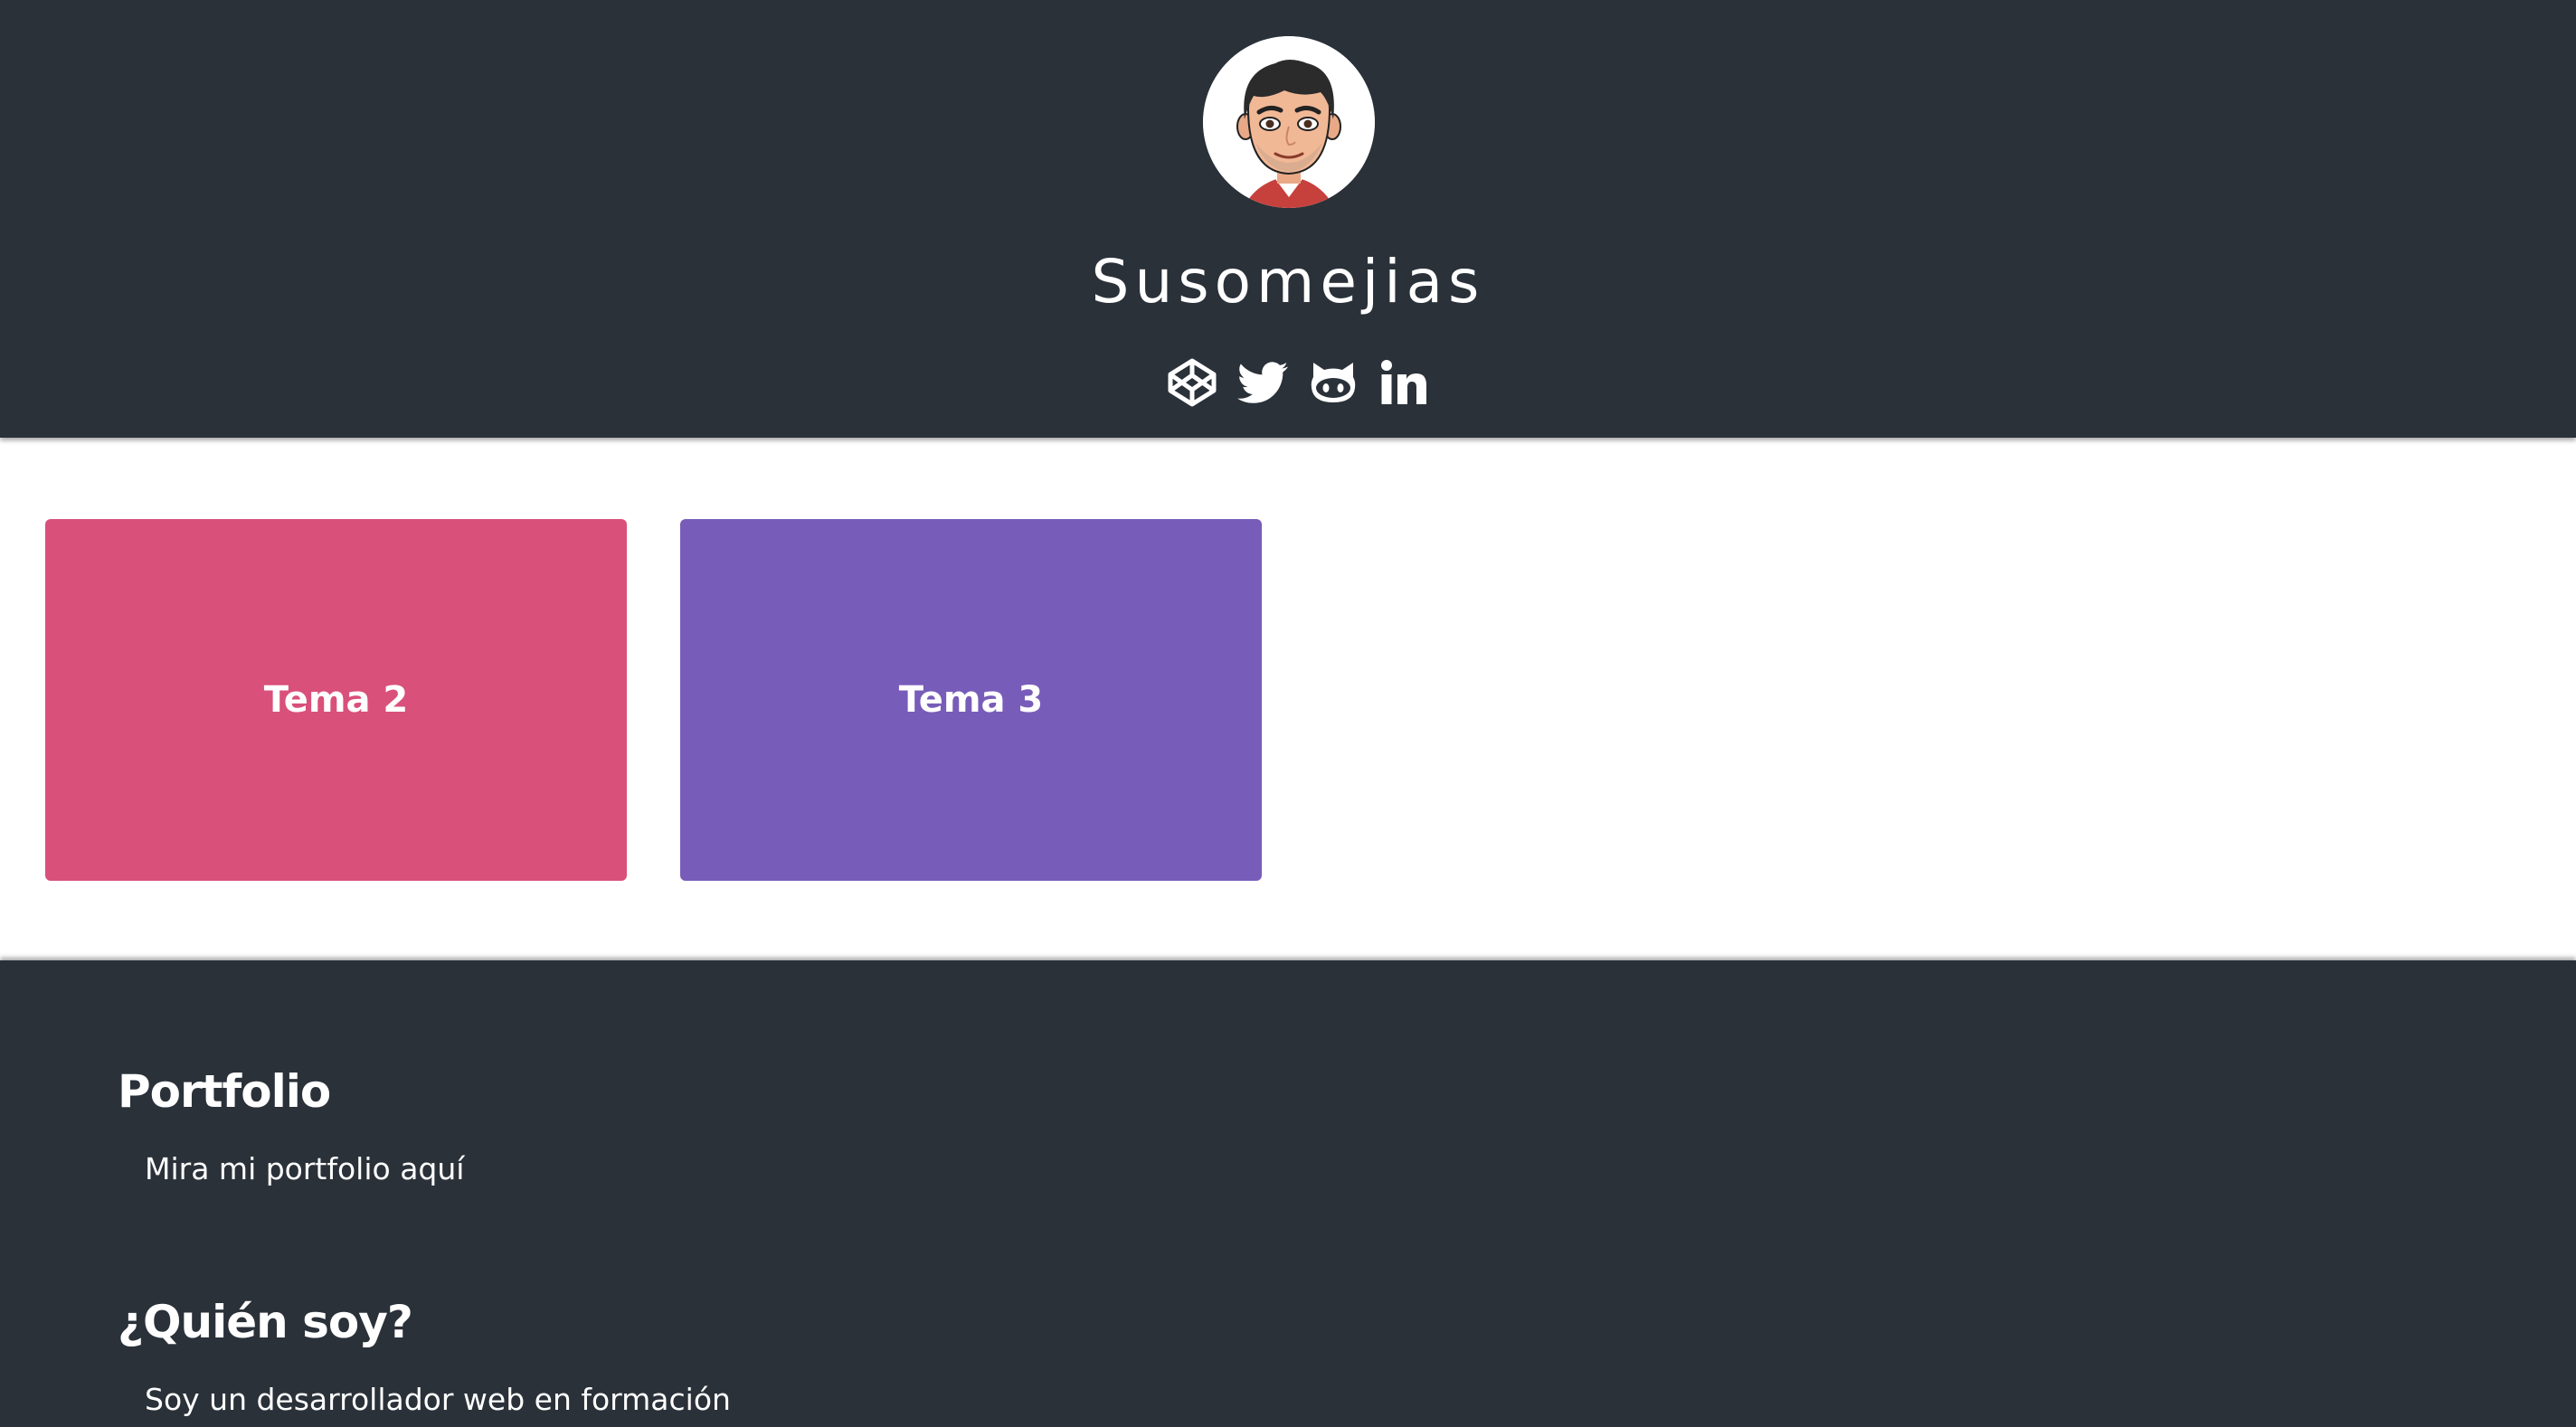  I want to click on portfolio-section: Portfolio Mira mi portfolio aquí, so click(291, 1123).